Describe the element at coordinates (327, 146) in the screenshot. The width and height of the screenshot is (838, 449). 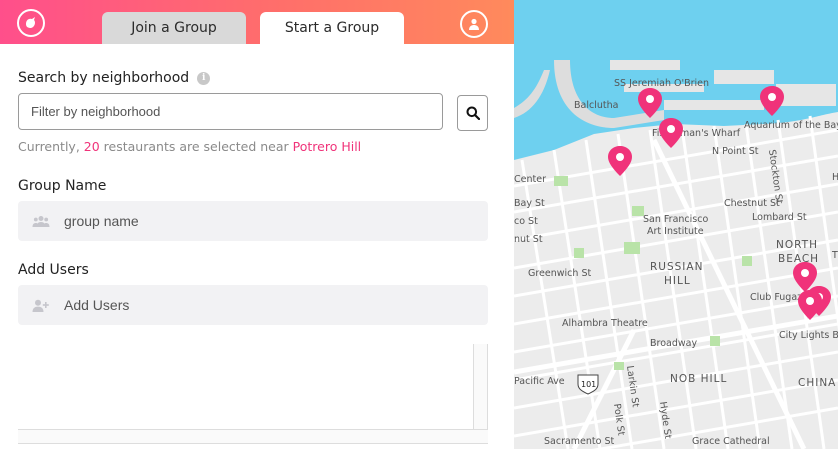
I see `neighborhood-link: Potrero Hill` at that location.